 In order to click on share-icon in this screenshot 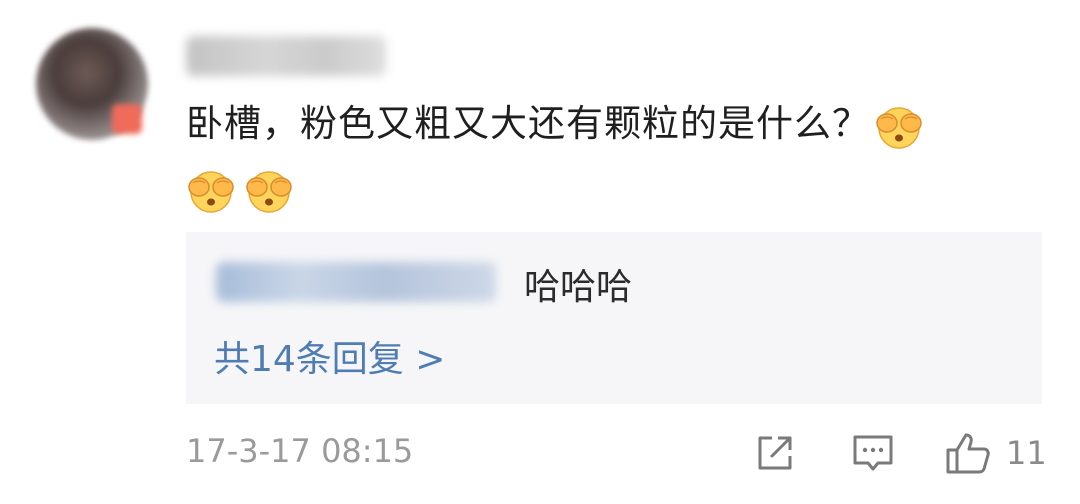, I will do `click(775, 453)`.